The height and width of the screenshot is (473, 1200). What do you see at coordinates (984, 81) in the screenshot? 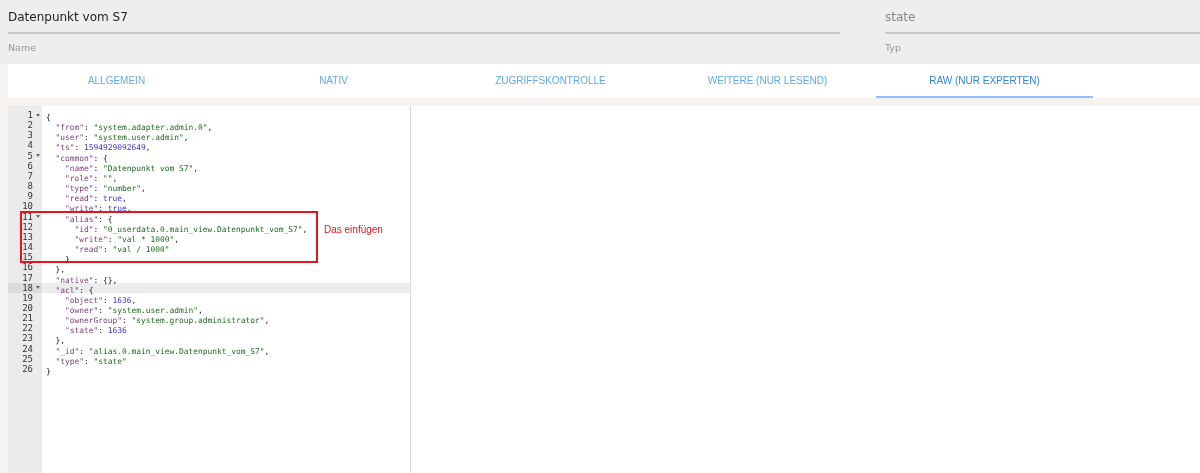
I see `tab: RAW (NUR EXPERTEN)` at bounding box center [984, 81].